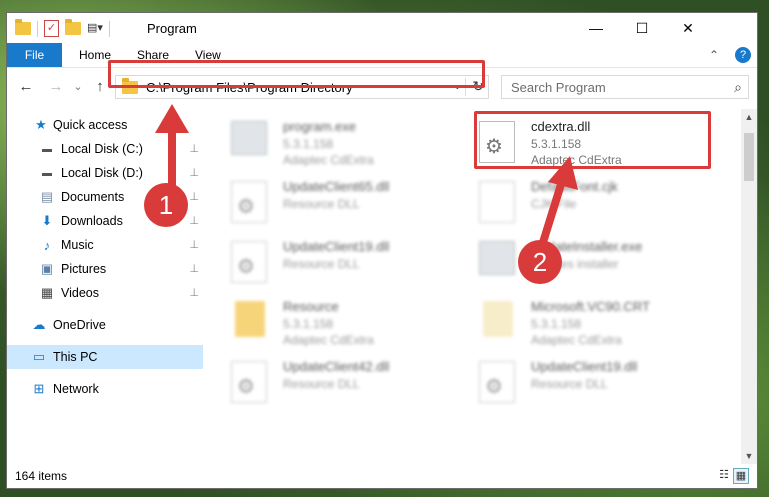 Image resolution: width=769 pixels, height=497 pixels. I want to click on file-item: UpdateInstaller.exe updates installer, so click(590, 265).